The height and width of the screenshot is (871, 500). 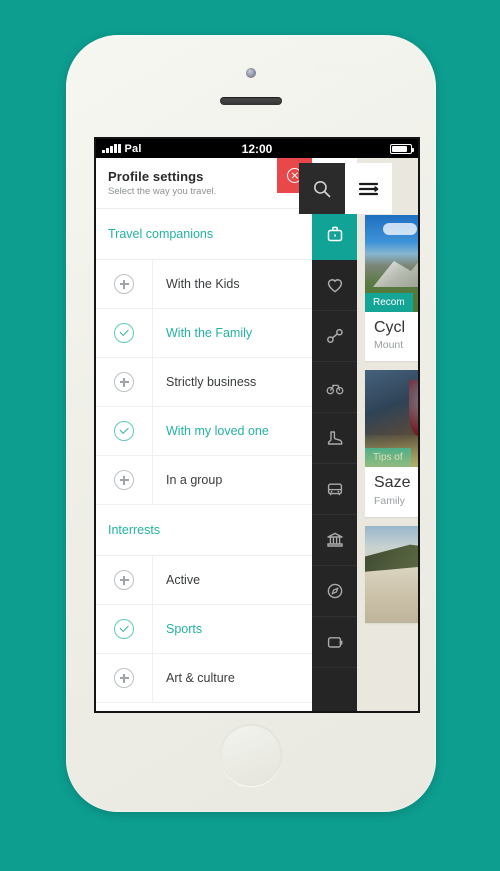 I want to click on heart-icon, so click(x=334, y=286).